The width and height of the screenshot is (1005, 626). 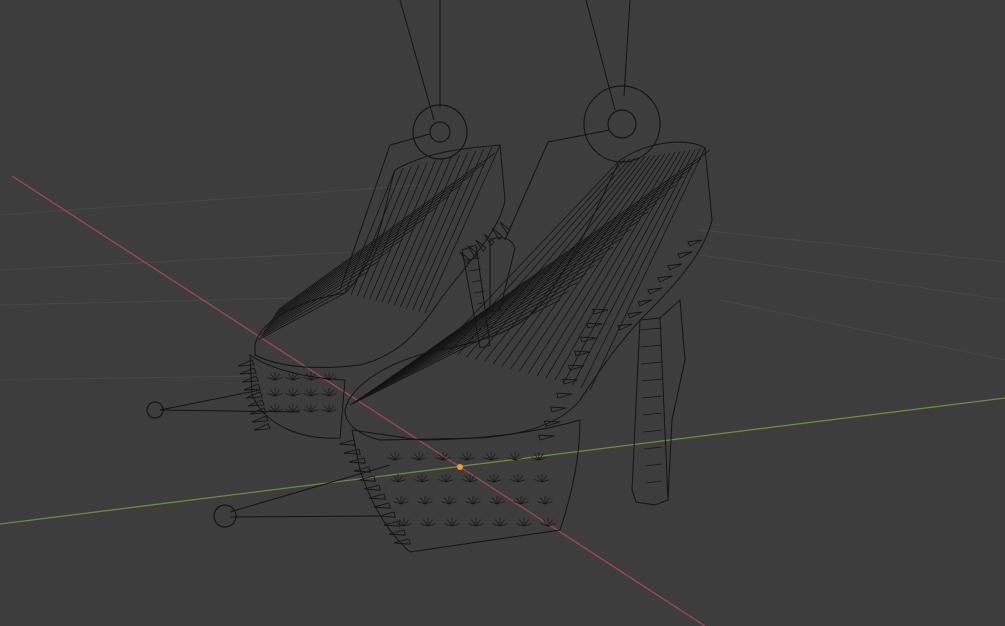 I want to click on object-origin-dot, so click(x=460, y=467).